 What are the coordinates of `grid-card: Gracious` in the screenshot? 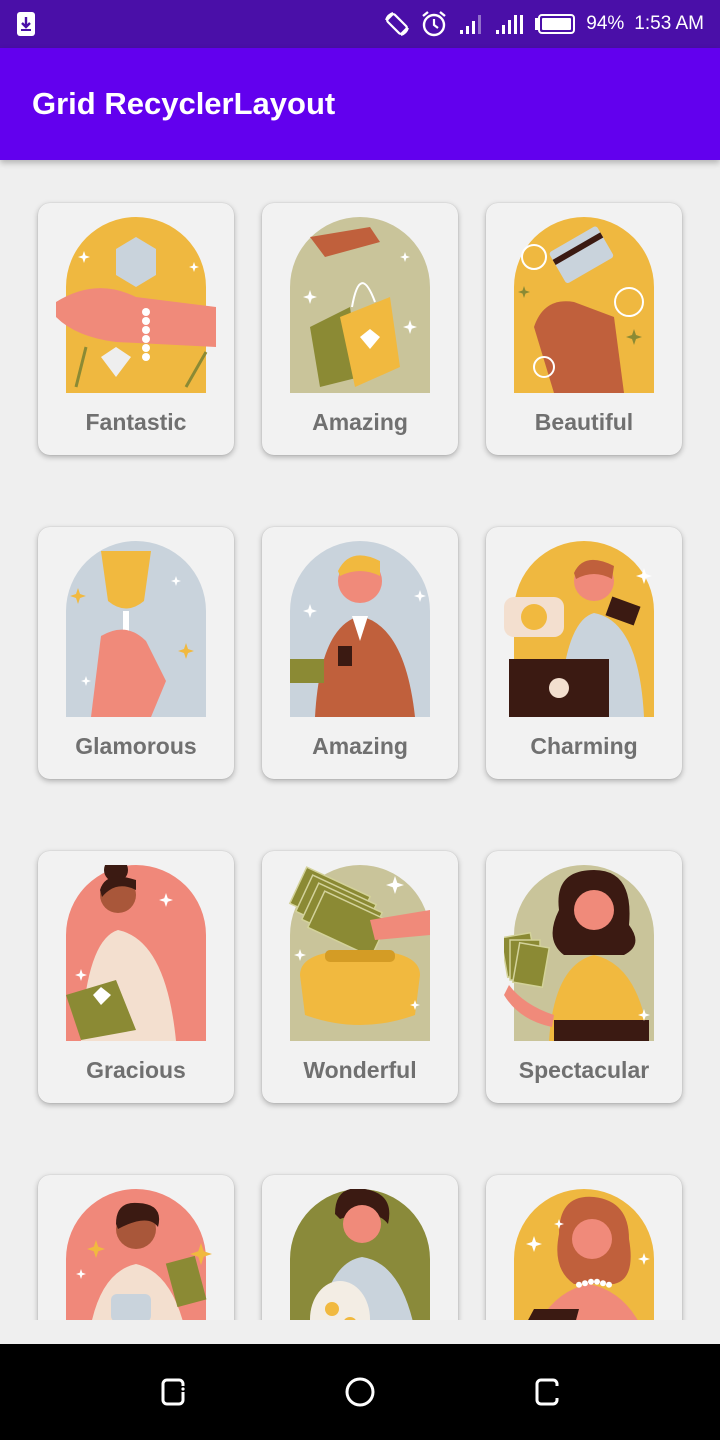 It's located at (136, 977).